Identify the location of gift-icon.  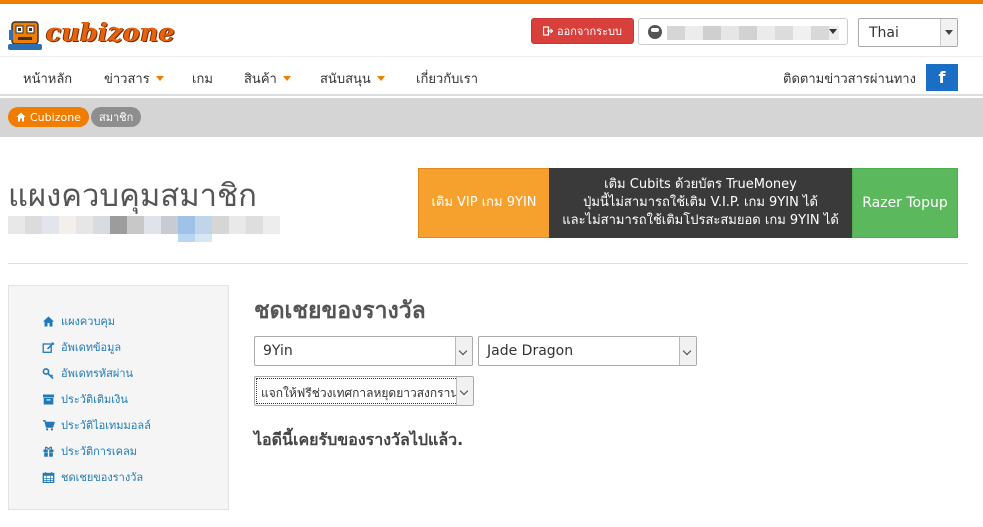
(48, 451).